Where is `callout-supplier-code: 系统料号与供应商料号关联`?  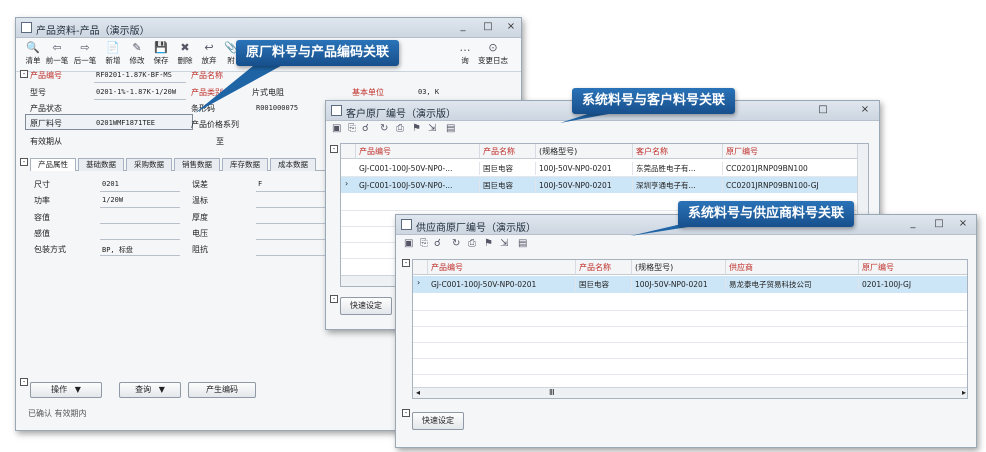 callout-supplier-code: 系统料号与供应商料号关联 is located at coordinates (766, 214).